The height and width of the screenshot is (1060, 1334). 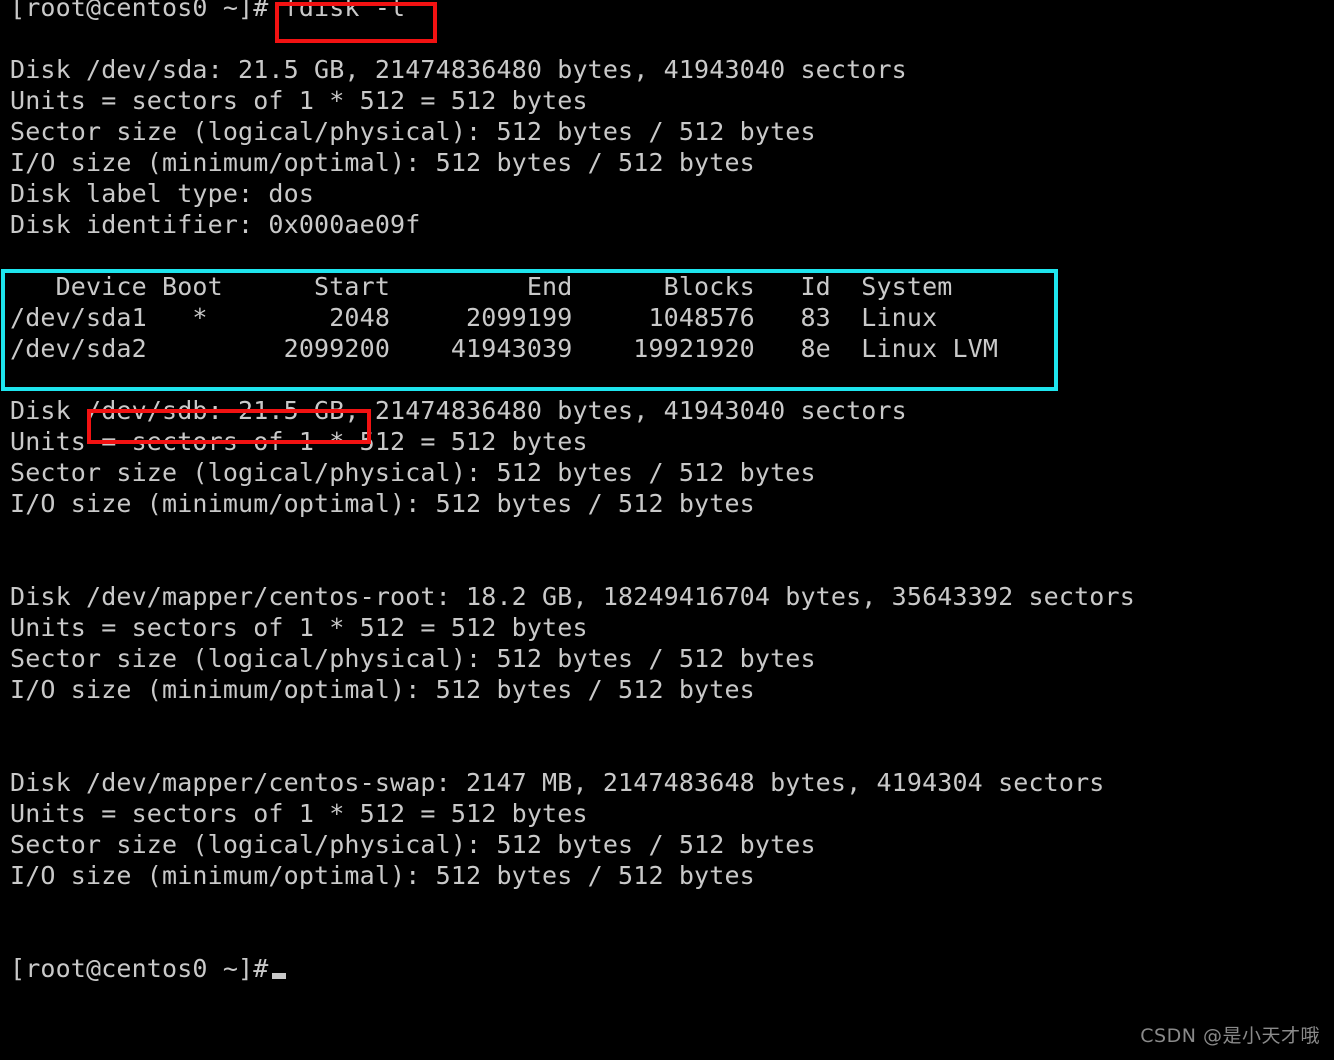 I want to click on terminal-line: [root@centos0 ~]# fdisk -l, so click(x=208, y=11).